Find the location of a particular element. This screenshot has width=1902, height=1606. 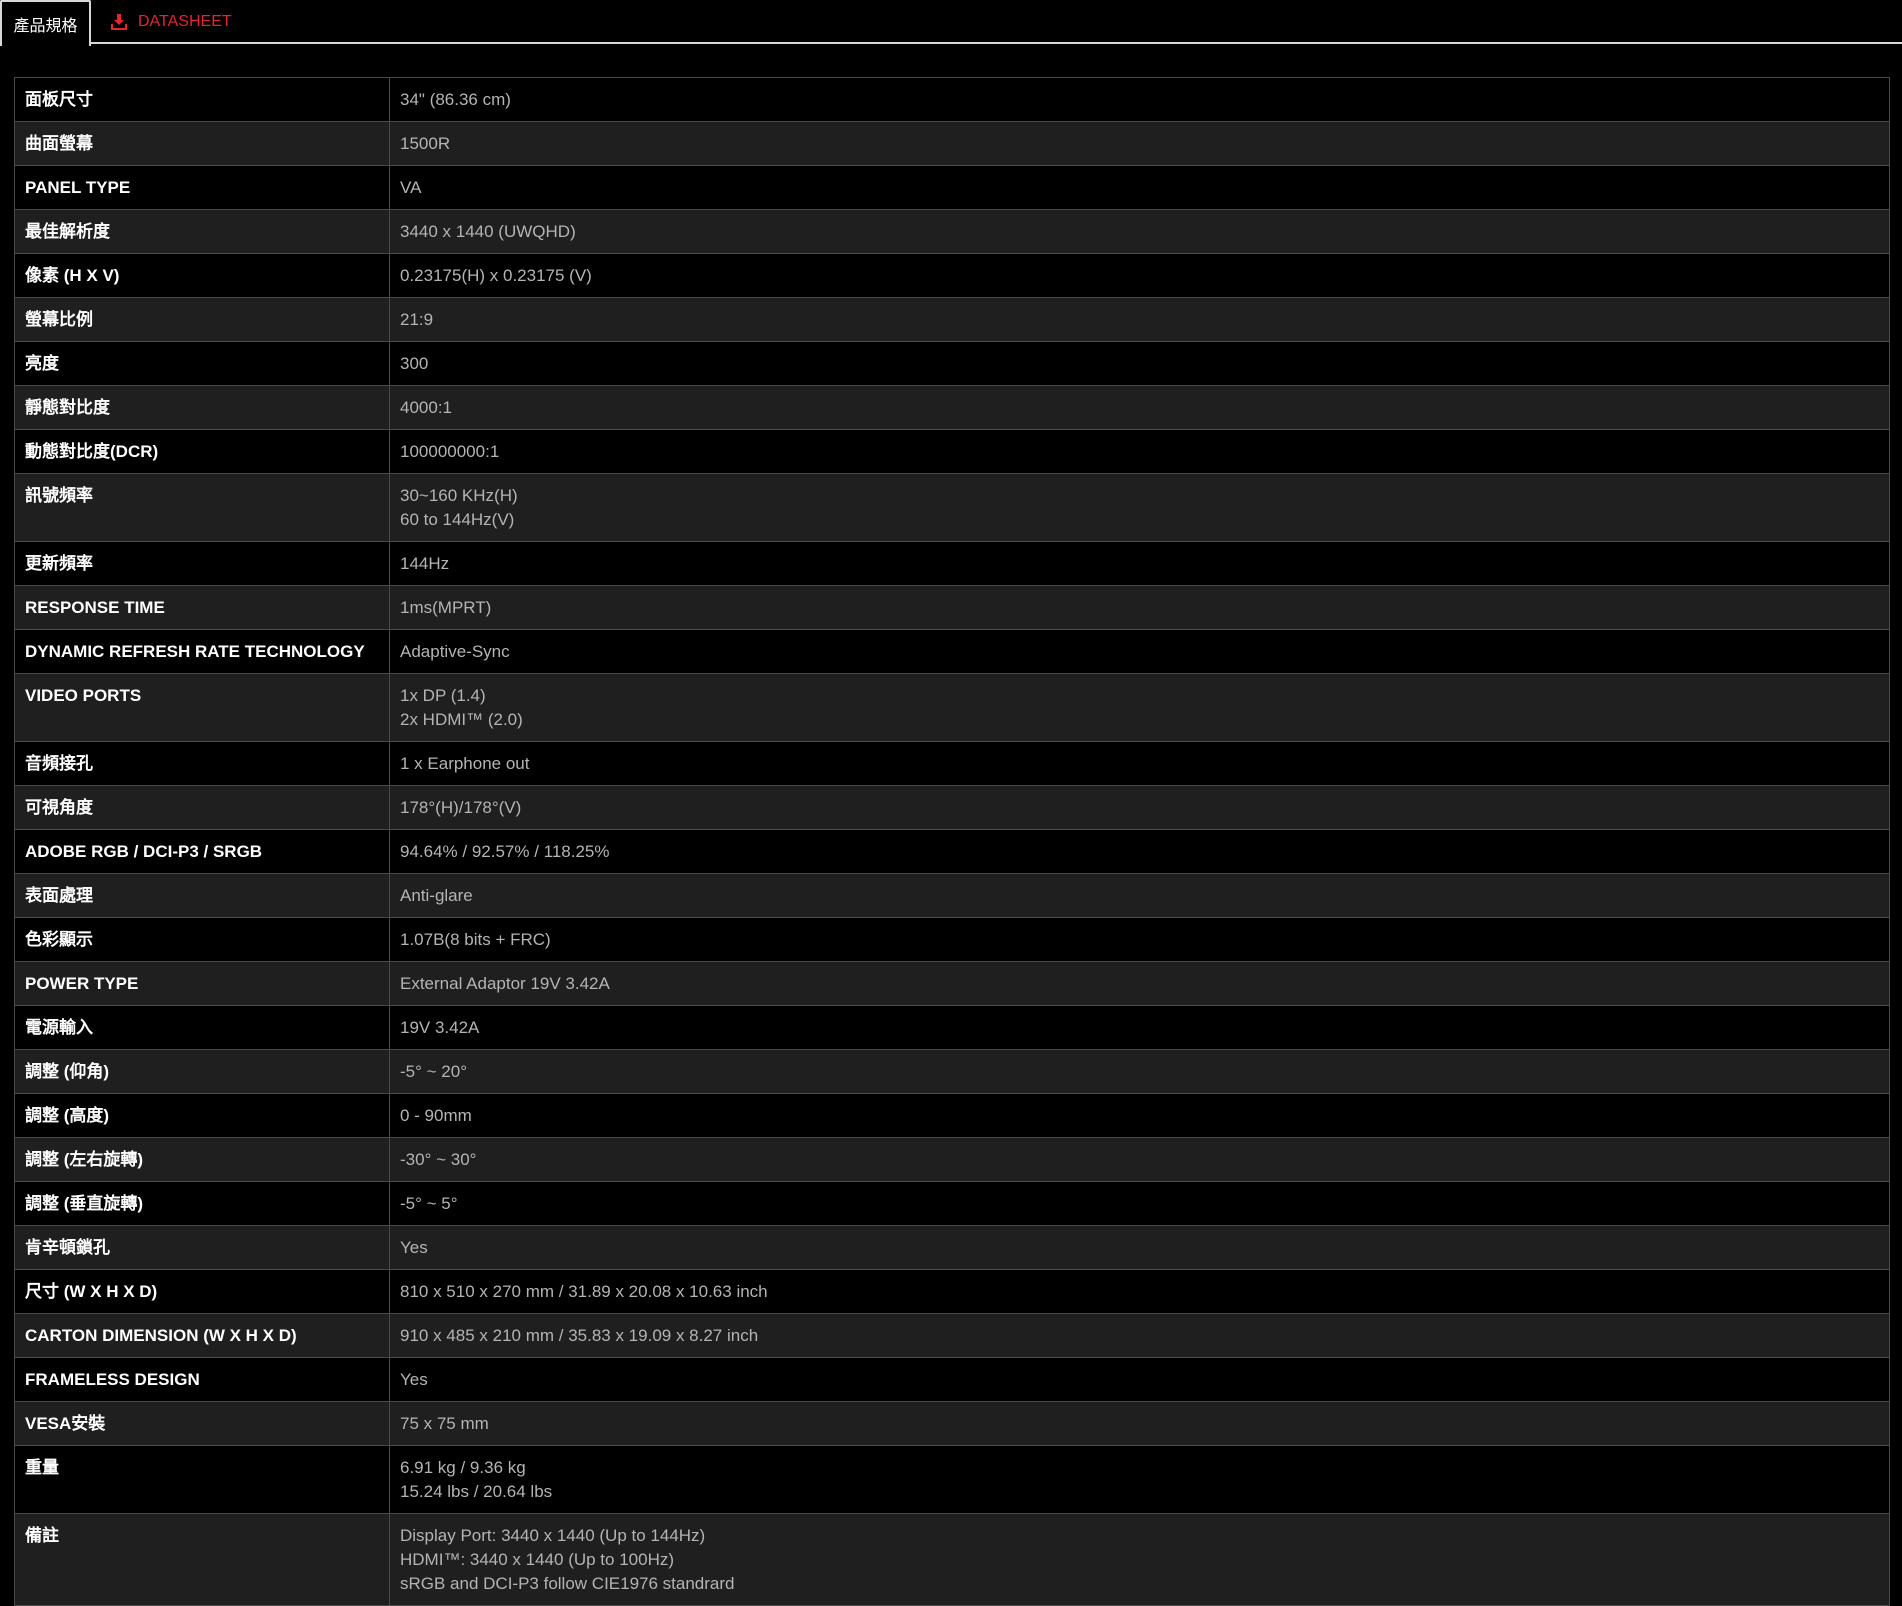

spec-label: POWER TYPE is located at coordinates (202, 983).